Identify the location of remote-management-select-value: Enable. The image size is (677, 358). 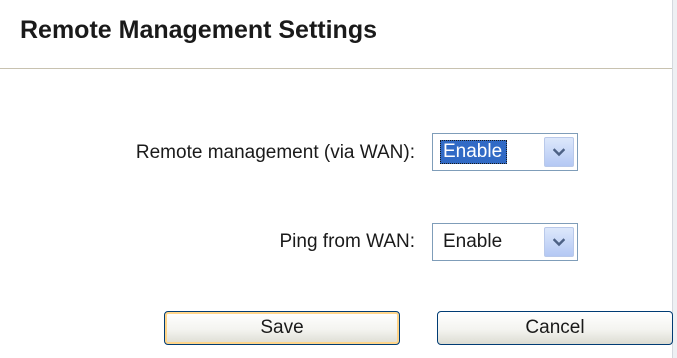
(474, 152).